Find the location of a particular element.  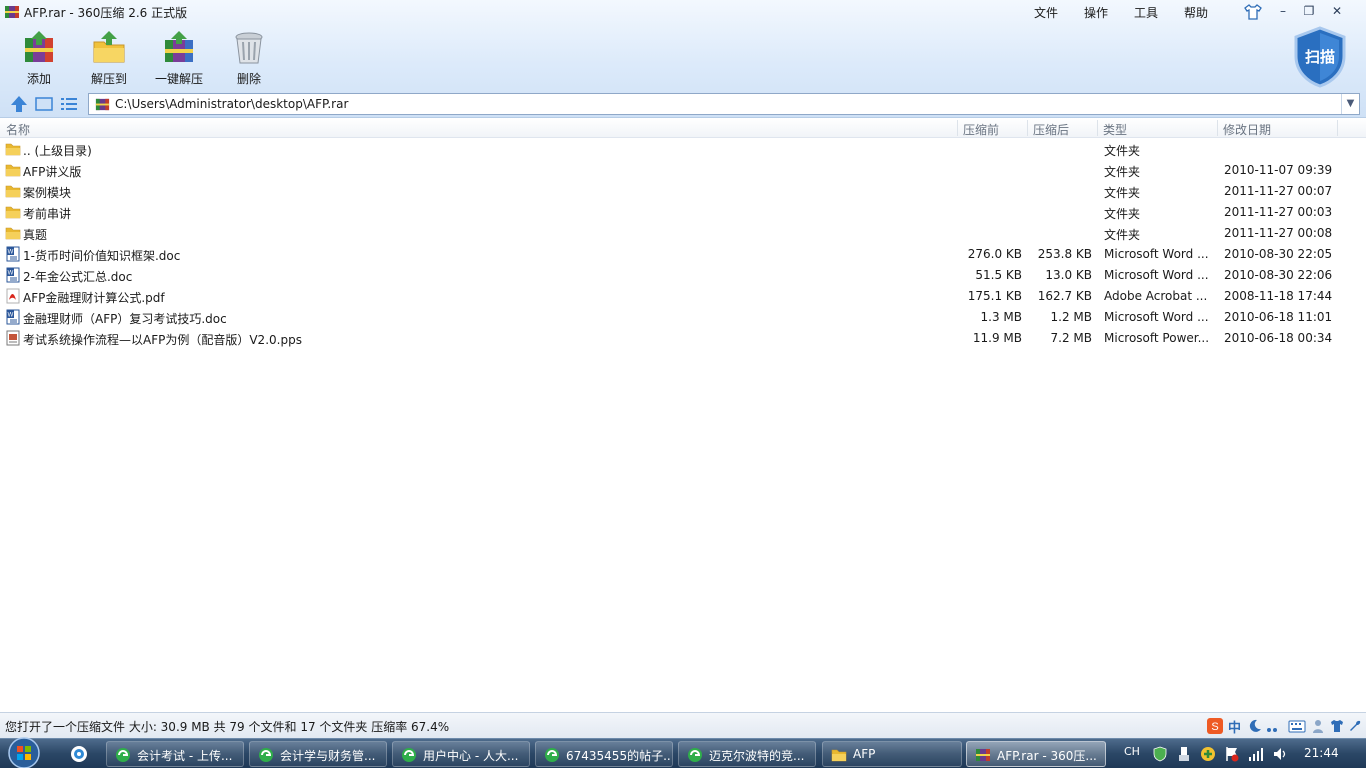

start-button-icon is located at coordinates (24, 752).